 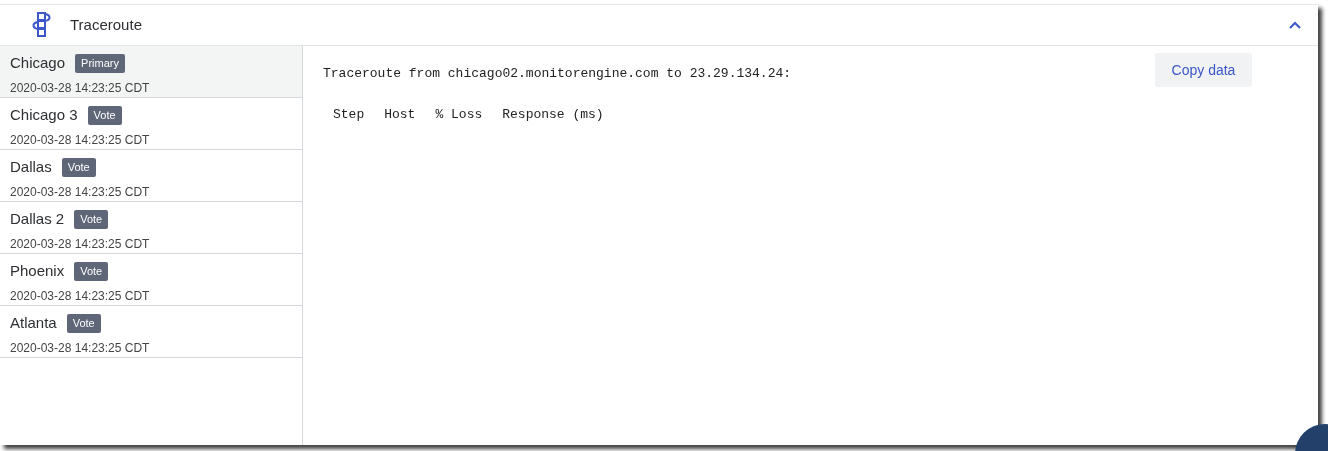 I want to click on location-name: Dallas 2, so click(x=37, y=219).